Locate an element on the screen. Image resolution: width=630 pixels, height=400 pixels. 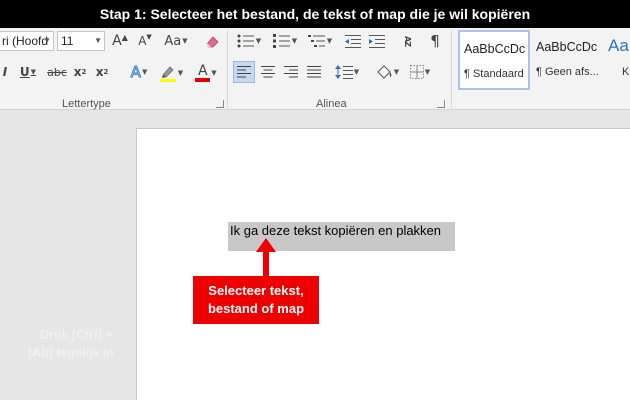
superscript-label: x is located at coordinates (99, 72).